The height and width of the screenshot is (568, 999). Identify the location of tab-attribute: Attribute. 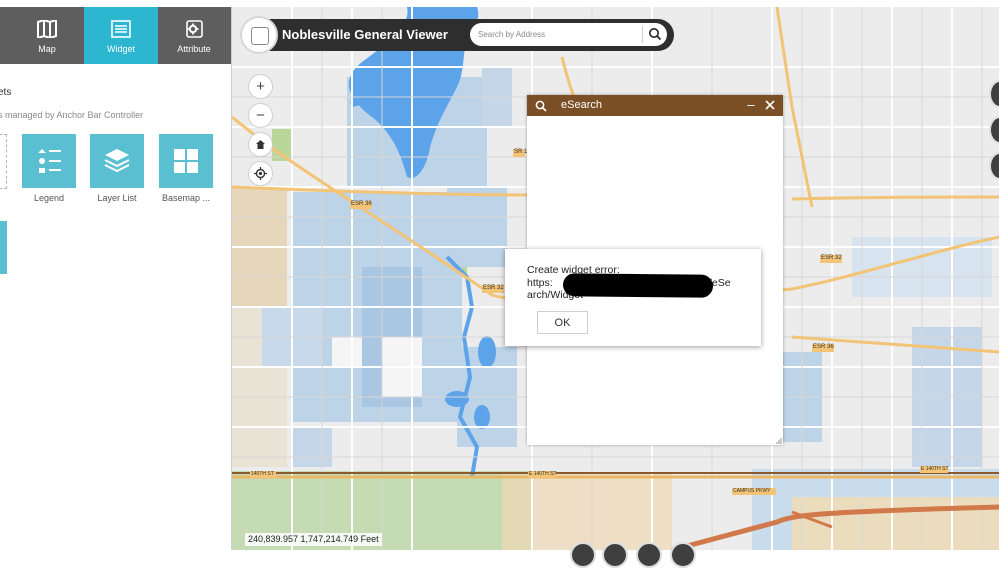
(194, 35).